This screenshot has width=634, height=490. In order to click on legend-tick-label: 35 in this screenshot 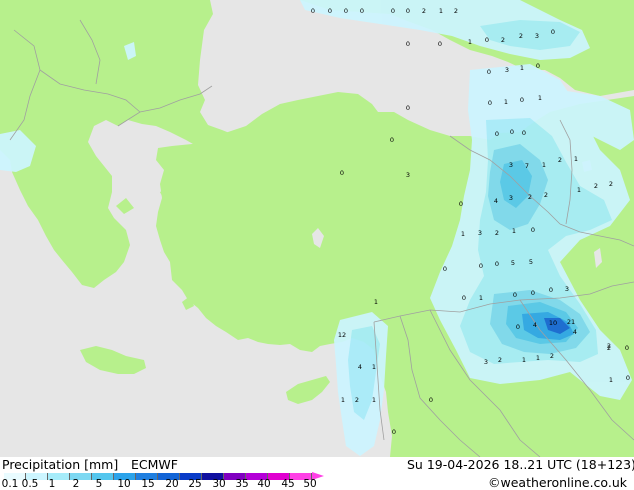, I will do `click(242, 484)`.